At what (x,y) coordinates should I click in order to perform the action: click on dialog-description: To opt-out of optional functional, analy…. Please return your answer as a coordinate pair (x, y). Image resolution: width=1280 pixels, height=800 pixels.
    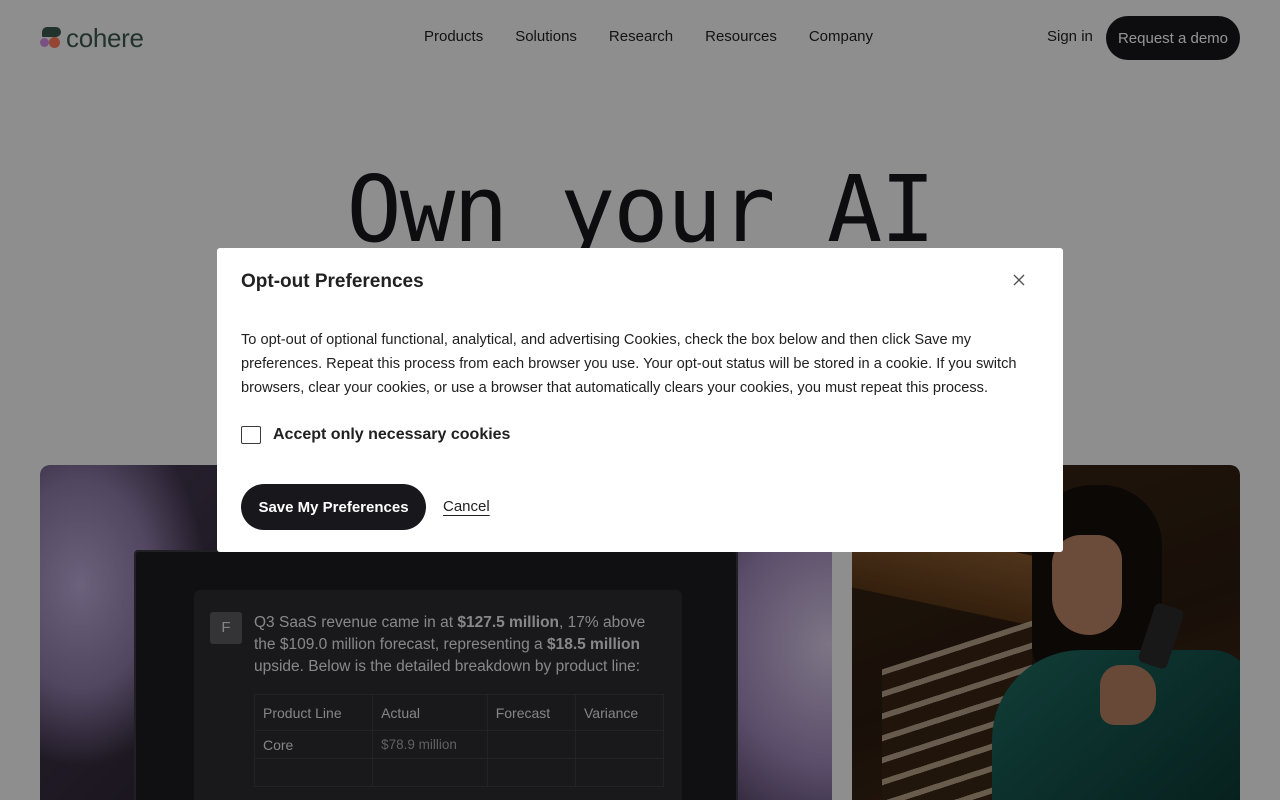
    Looking at the image, I should click on (629, 364).